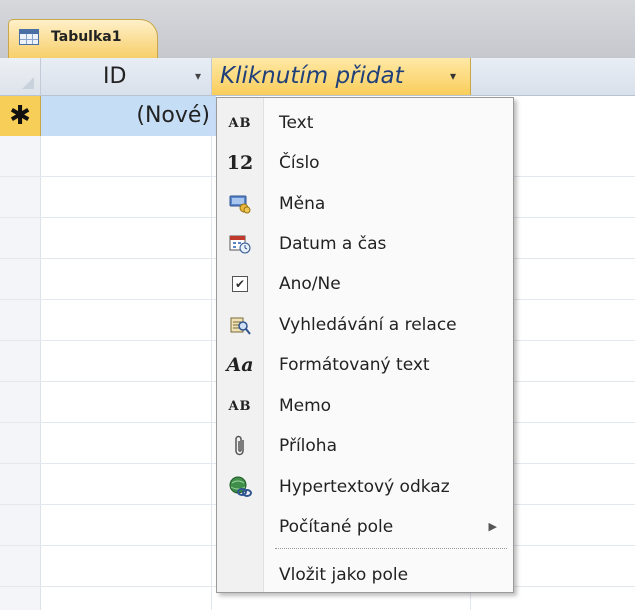 Image resolution: width=635 pixels, height=610 pixels. I want to click on menu-item-yes-no: ✔ Ano/Ne, so click(365, 284).